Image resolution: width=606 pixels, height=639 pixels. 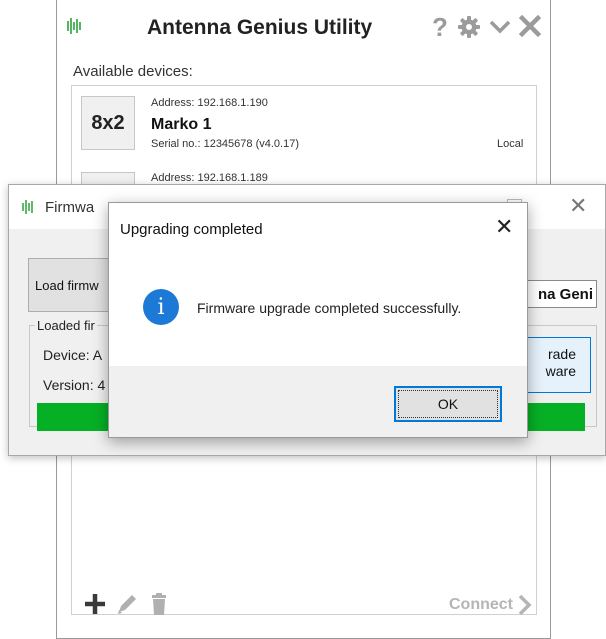 I want to click on question-mark-icon: ?, so click(x=440, y=27).